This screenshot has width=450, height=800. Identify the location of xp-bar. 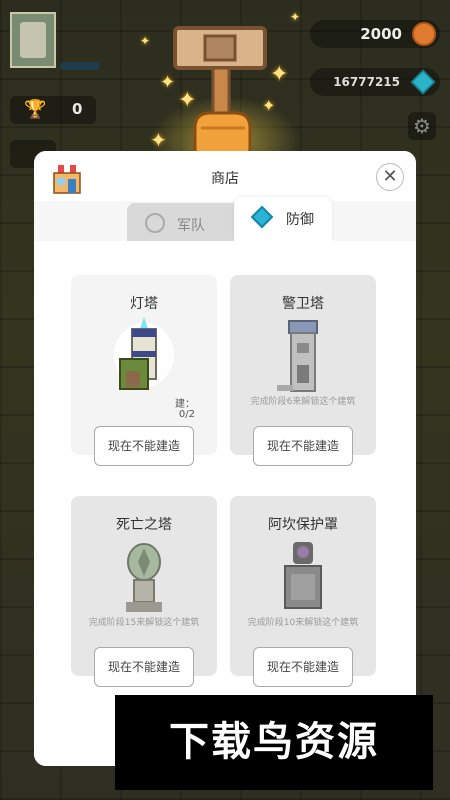
(80, 66).